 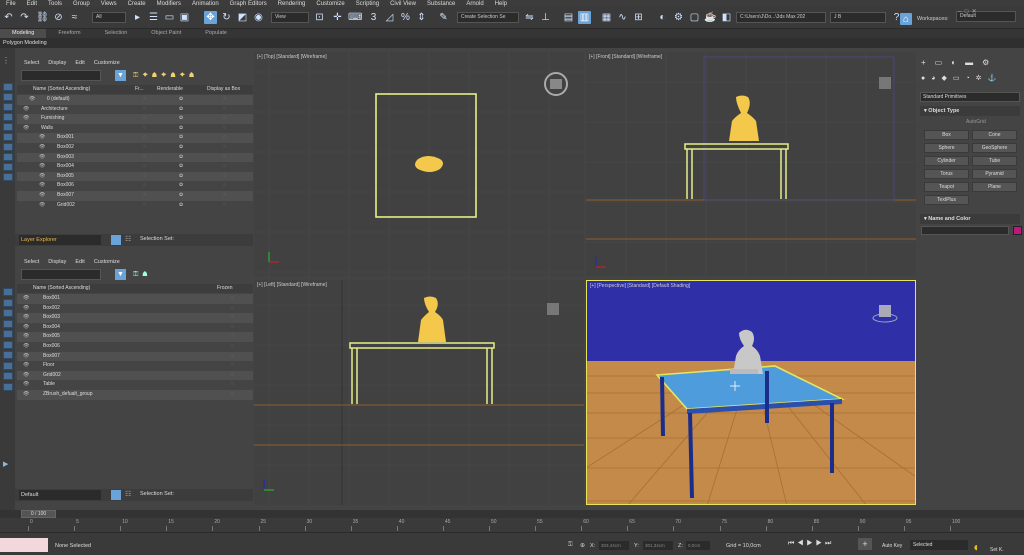 I want to click on angle-snap-icon: ◿, so click(x=389, y=17).